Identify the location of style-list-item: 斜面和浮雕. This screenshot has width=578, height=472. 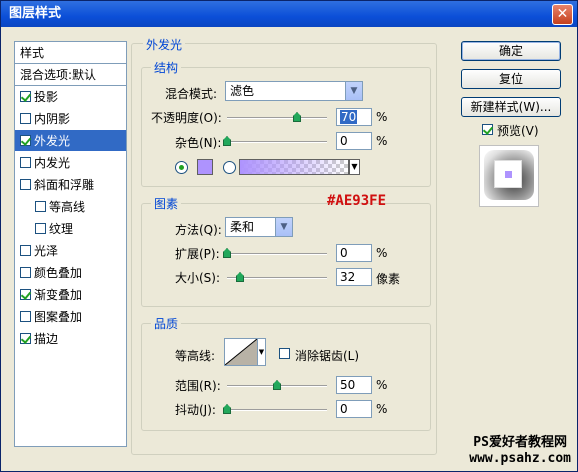
(70, 185).